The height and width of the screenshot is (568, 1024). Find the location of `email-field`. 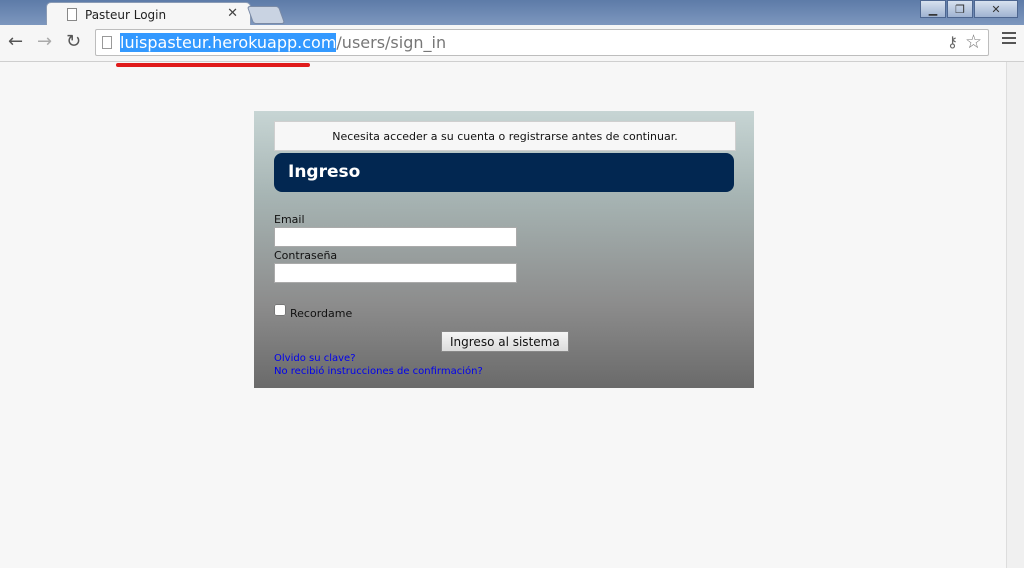

email-field is located at coordinates (395, 237).